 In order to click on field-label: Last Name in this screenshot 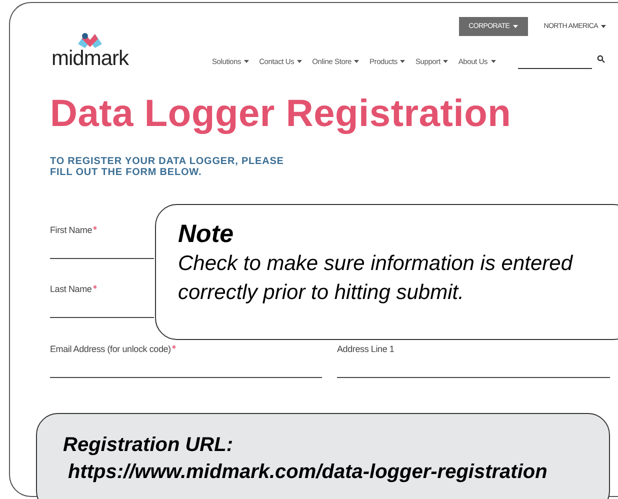, I will do `click(73, 289)`.